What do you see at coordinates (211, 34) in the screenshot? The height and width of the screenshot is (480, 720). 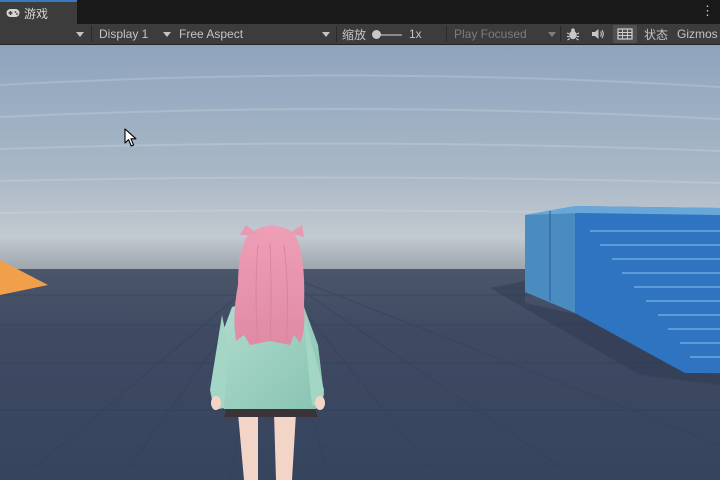 I see `aspect-label: Free Aspect` at bounding box center [211, 34].